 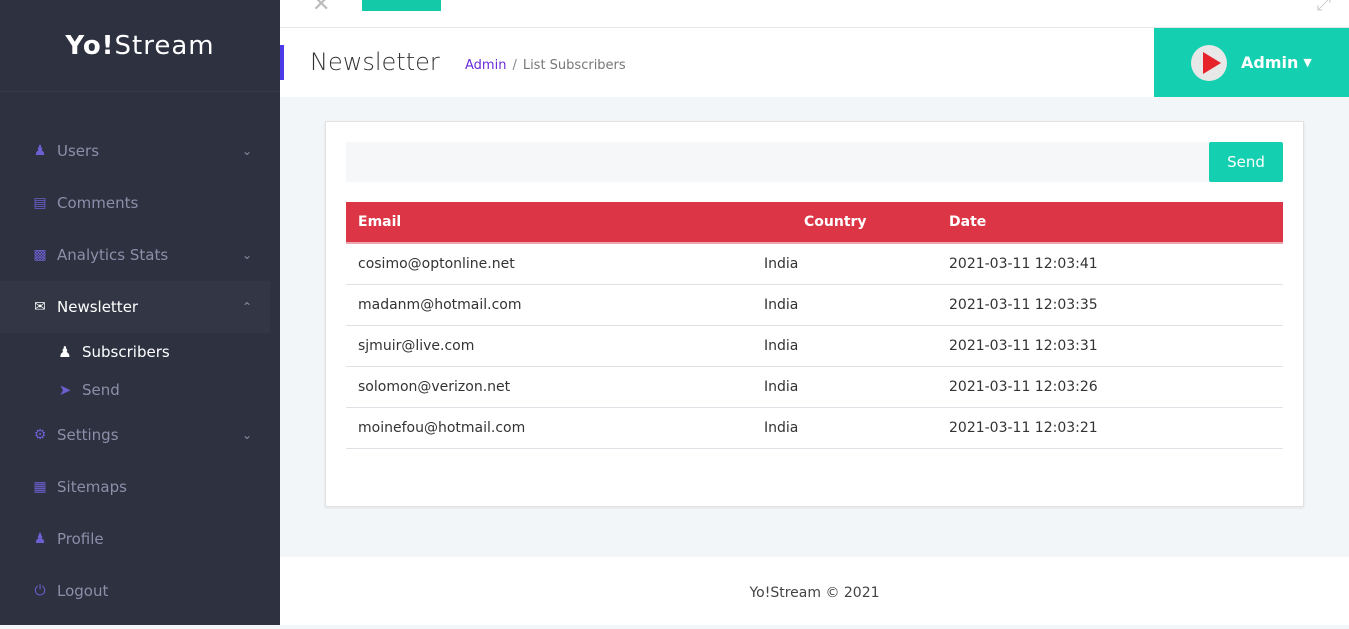 I want to click on top-action-button, so click(x=401, y=5).